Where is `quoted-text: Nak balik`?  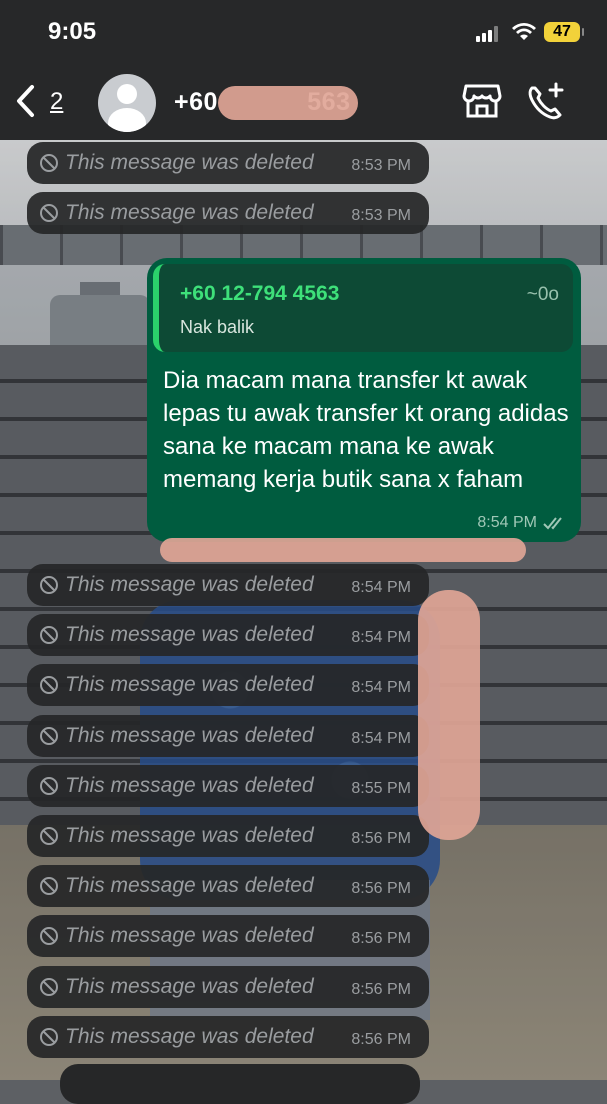 quoted-text: Nak balik is located at coordinates (217, 327).